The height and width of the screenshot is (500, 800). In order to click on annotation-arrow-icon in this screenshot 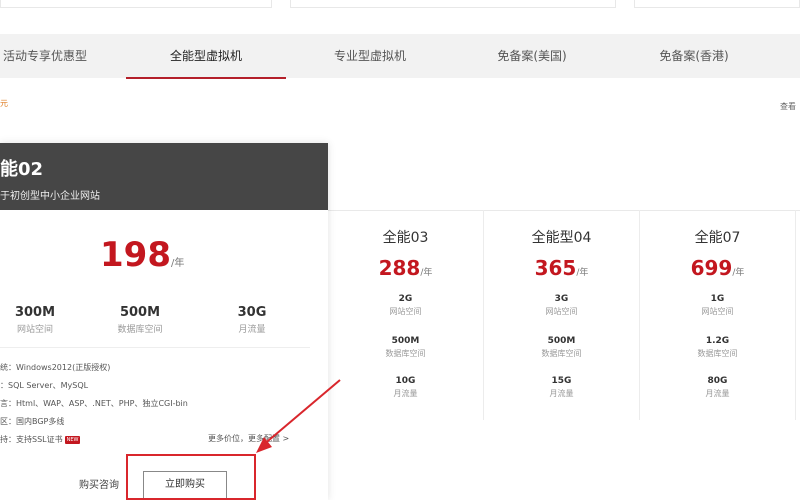, I will do `click(298, 416)`.